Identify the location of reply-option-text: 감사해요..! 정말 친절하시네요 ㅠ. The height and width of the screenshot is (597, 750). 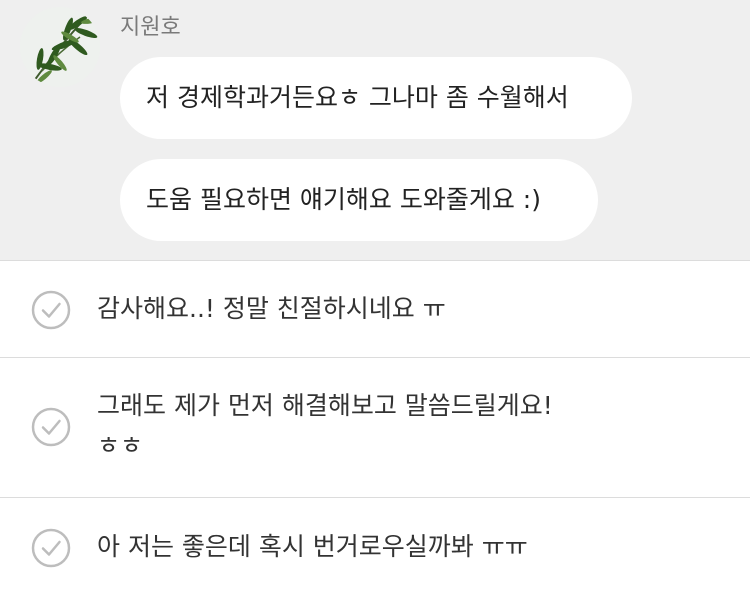
(271, 308).